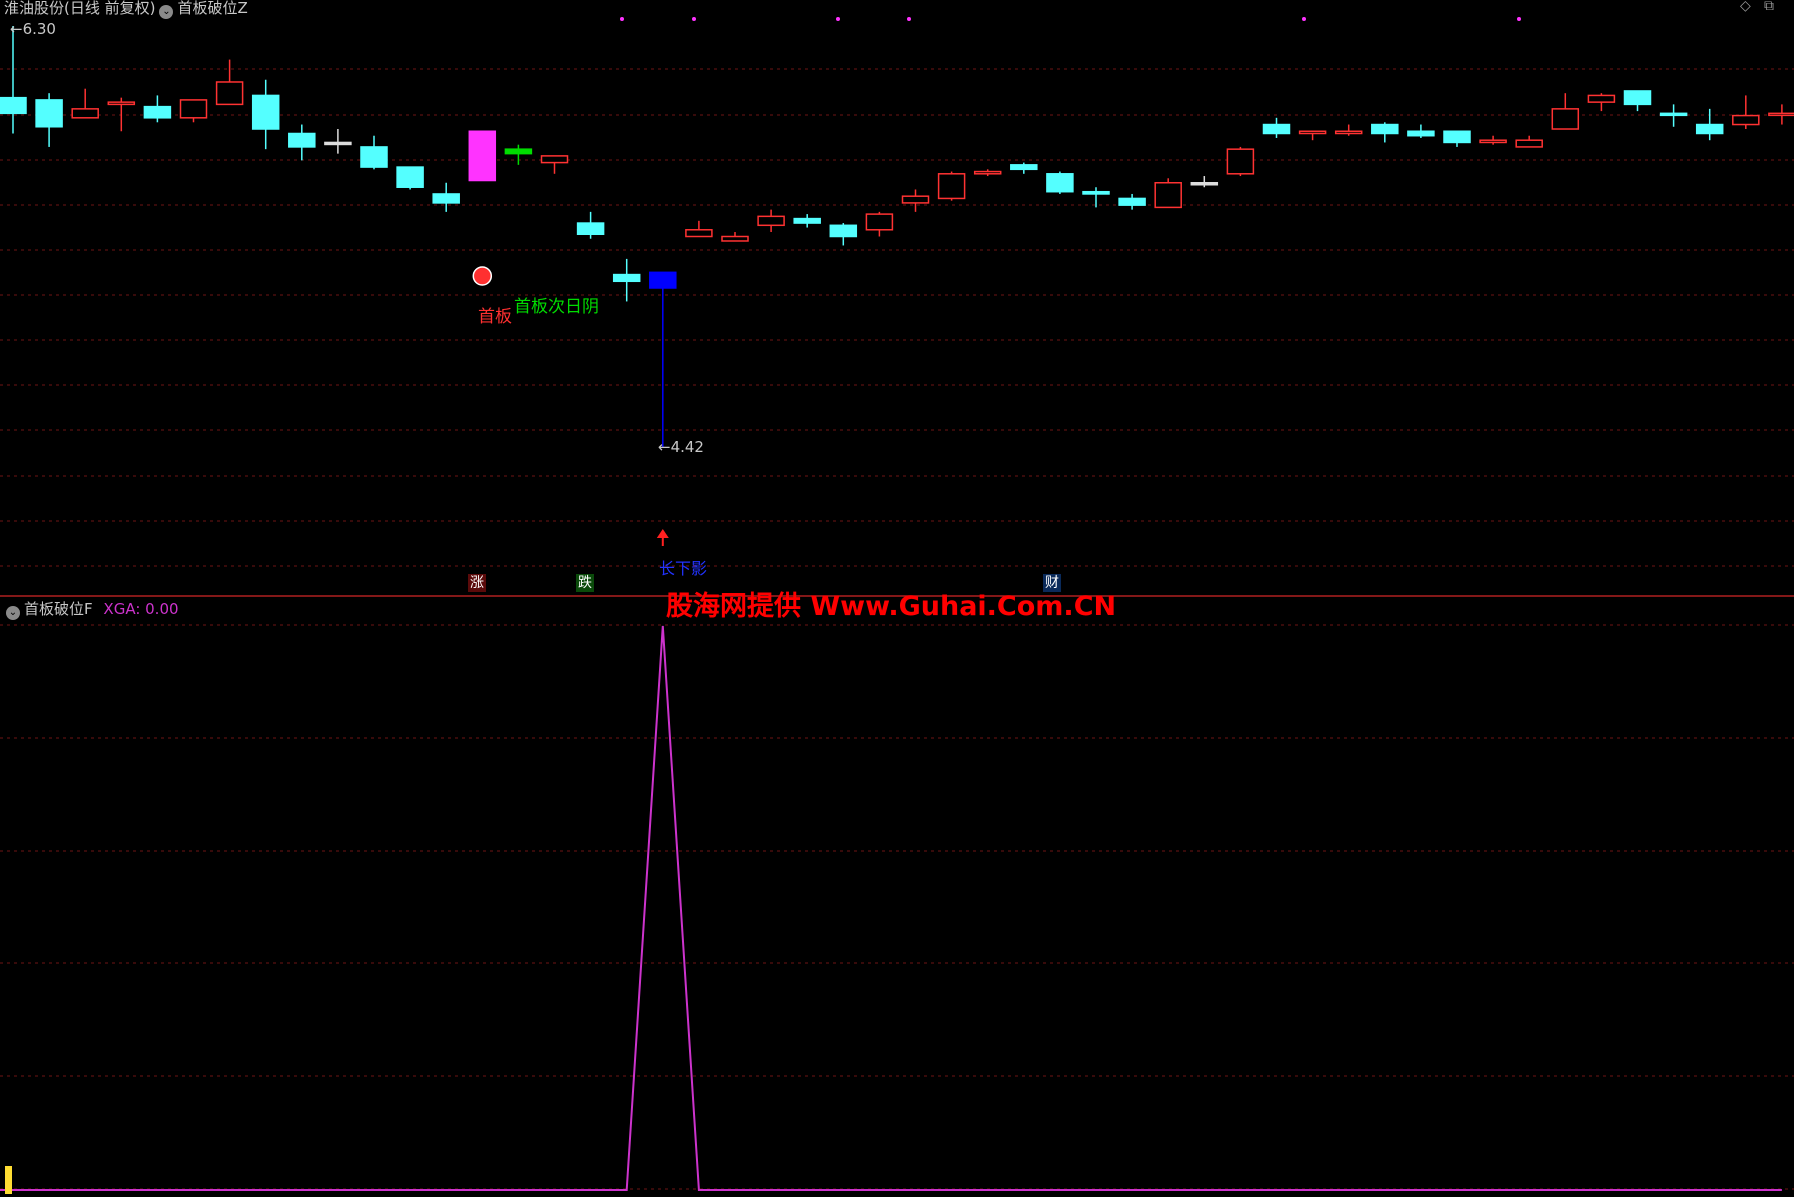  Describe the element at coordinates (585, 583) in the screenshot. I see `event-tag-down: 跌` at that location.